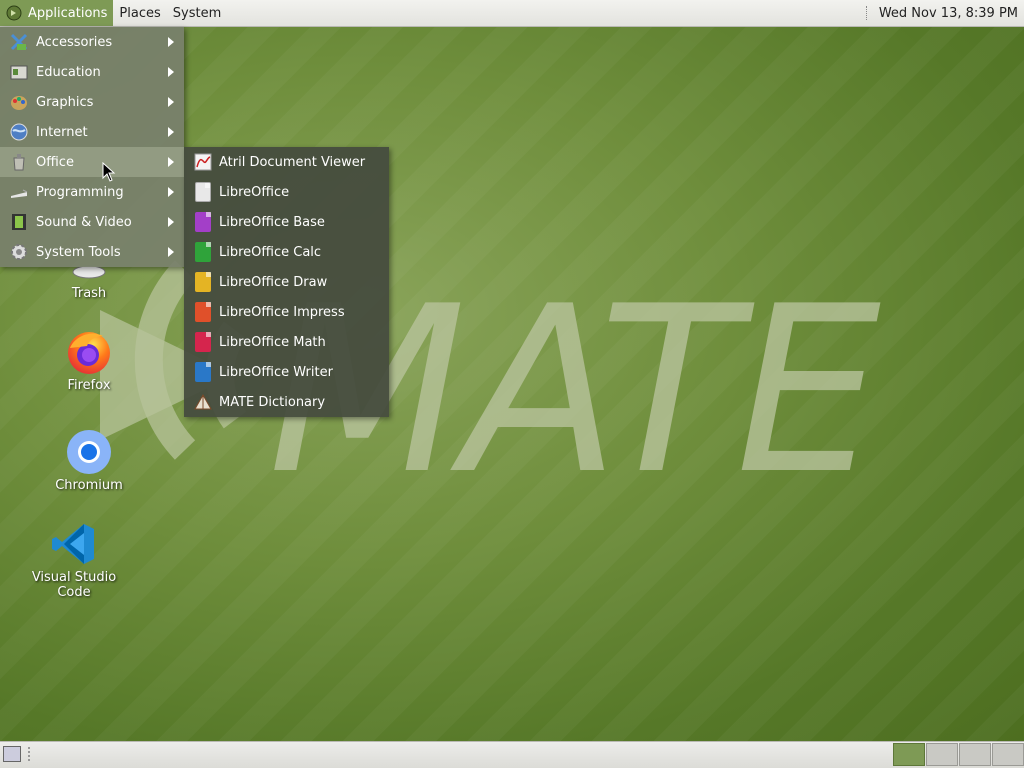 The width and height of the screenshot is (1024, 768). I want to click on menu-item-label: LibreOffice Impress, so click(282, 312).